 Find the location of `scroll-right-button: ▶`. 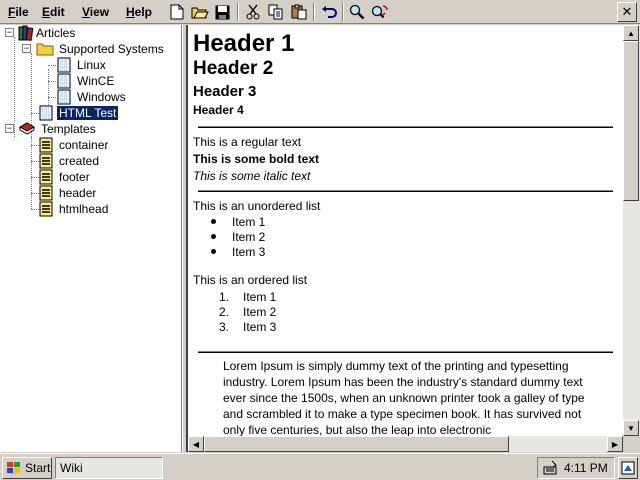

scroll-right-button: ▶ is located at coordinates (615, 444).